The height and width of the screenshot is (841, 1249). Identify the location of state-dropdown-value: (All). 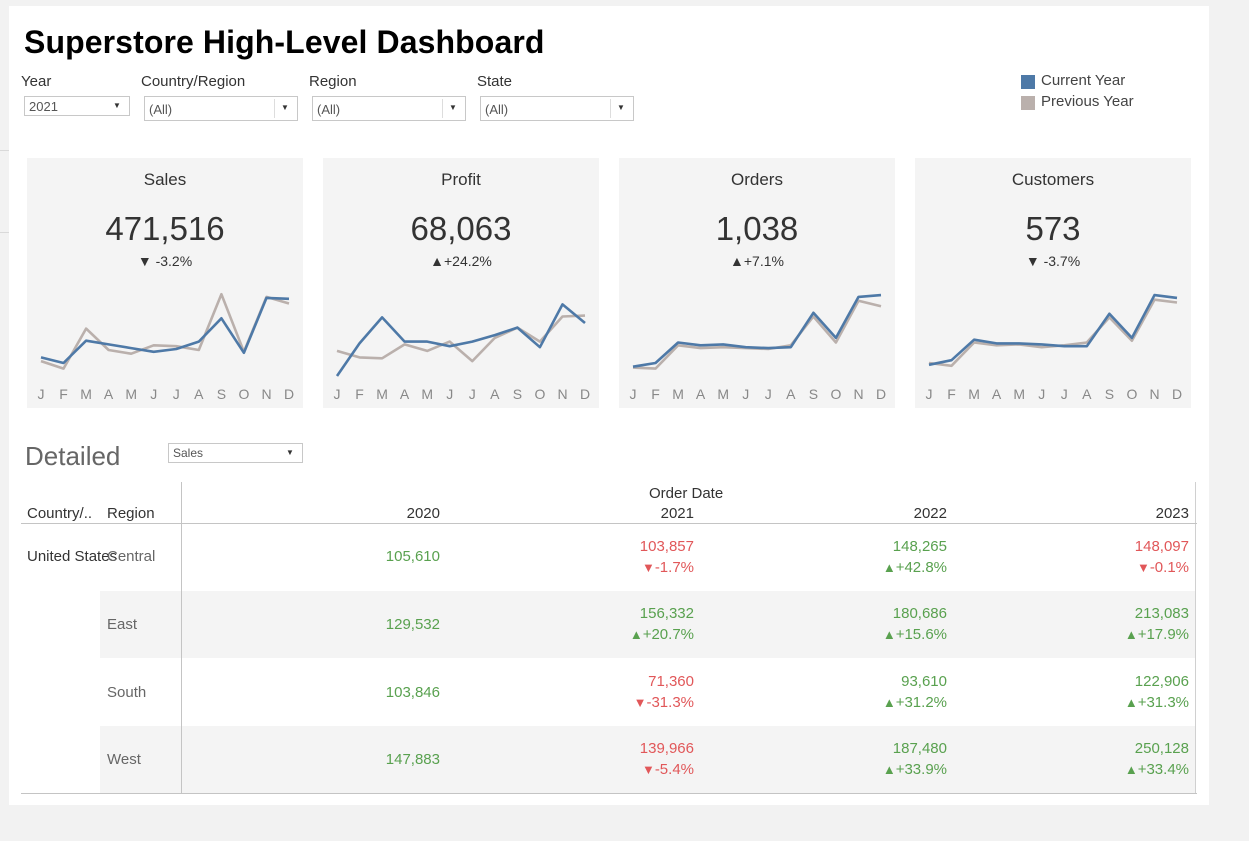
(497, 109).